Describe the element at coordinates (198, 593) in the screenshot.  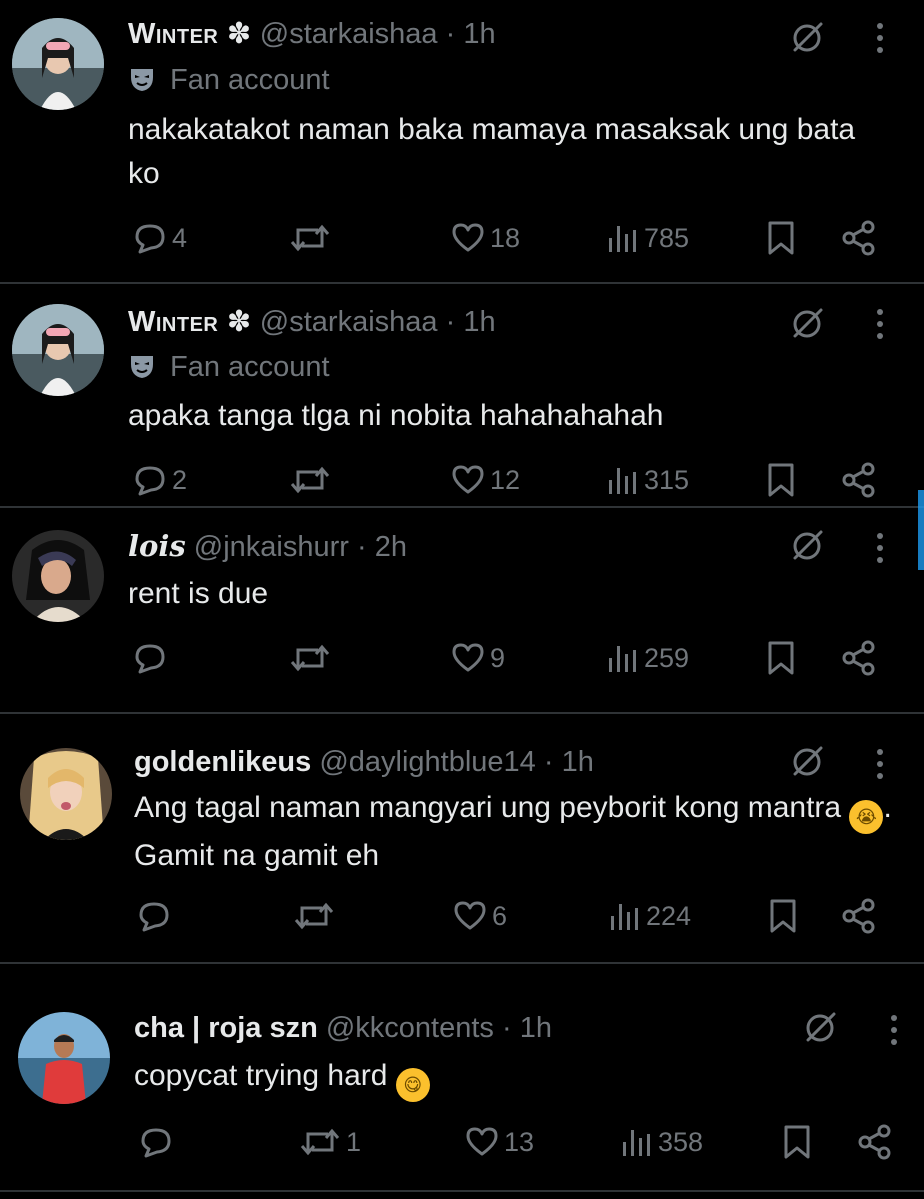
I see `post-text: rent is due` at that location.